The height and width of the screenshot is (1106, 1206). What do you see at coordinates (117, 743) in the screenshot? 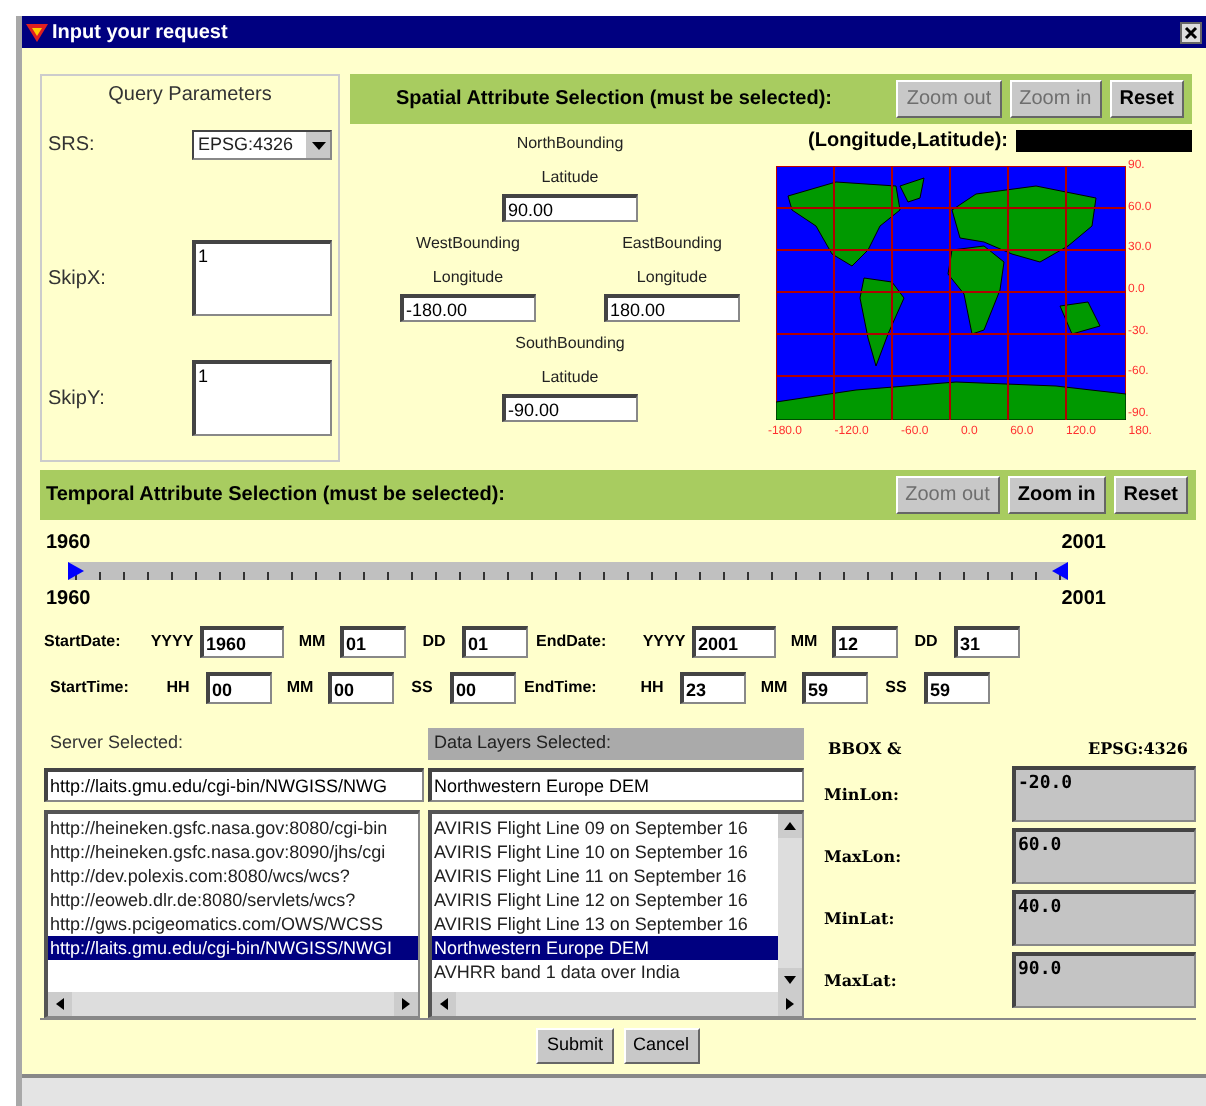
I see `list-label: Server Selected:` at bounding box center [117, 743].